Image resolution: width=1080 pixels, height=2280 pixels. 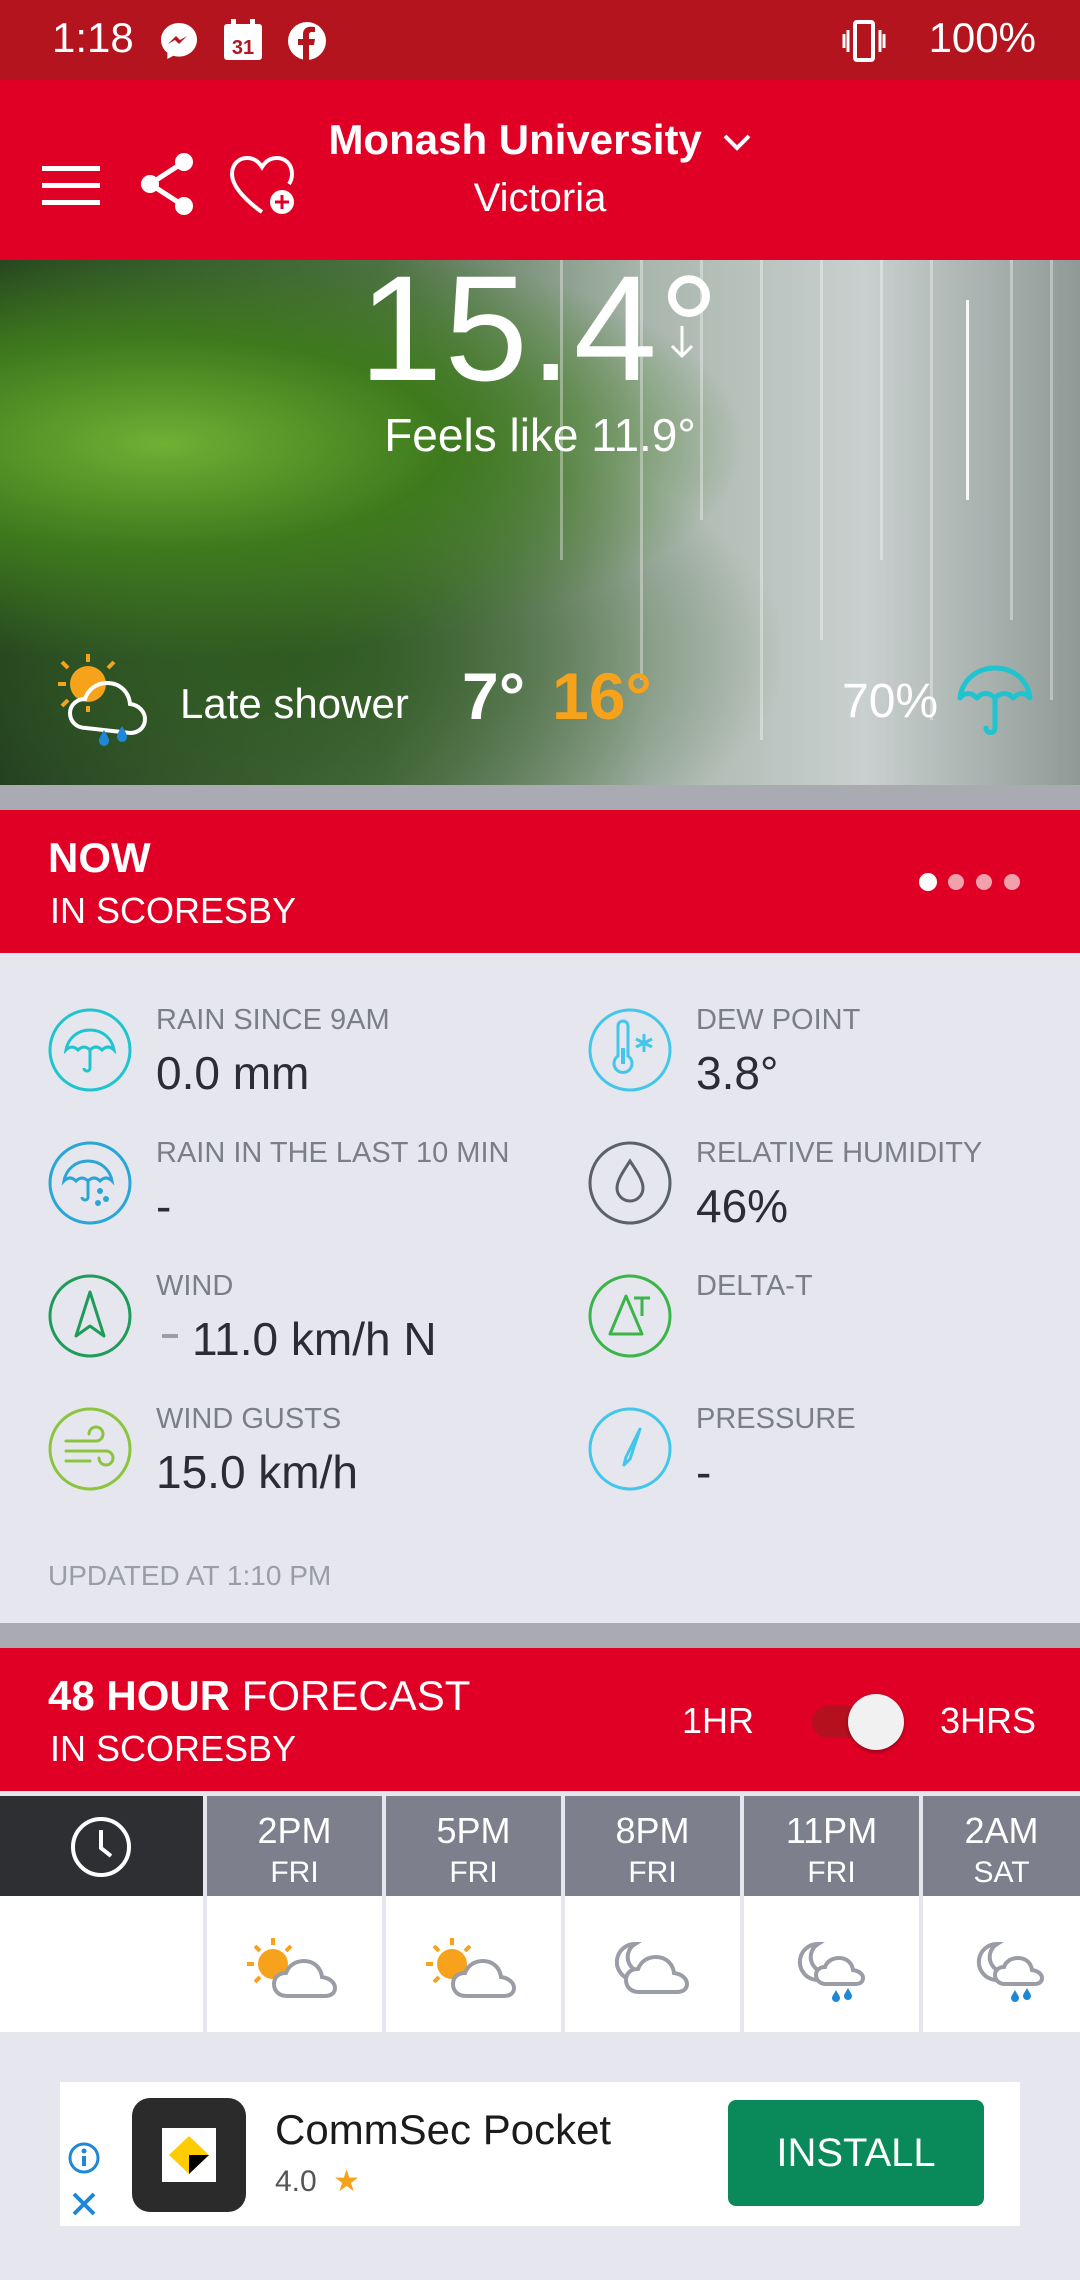 What do you see at coordinates (864, 41) in the screenshot?
I see `vibrate-icon` at bounding box center [864, 41].